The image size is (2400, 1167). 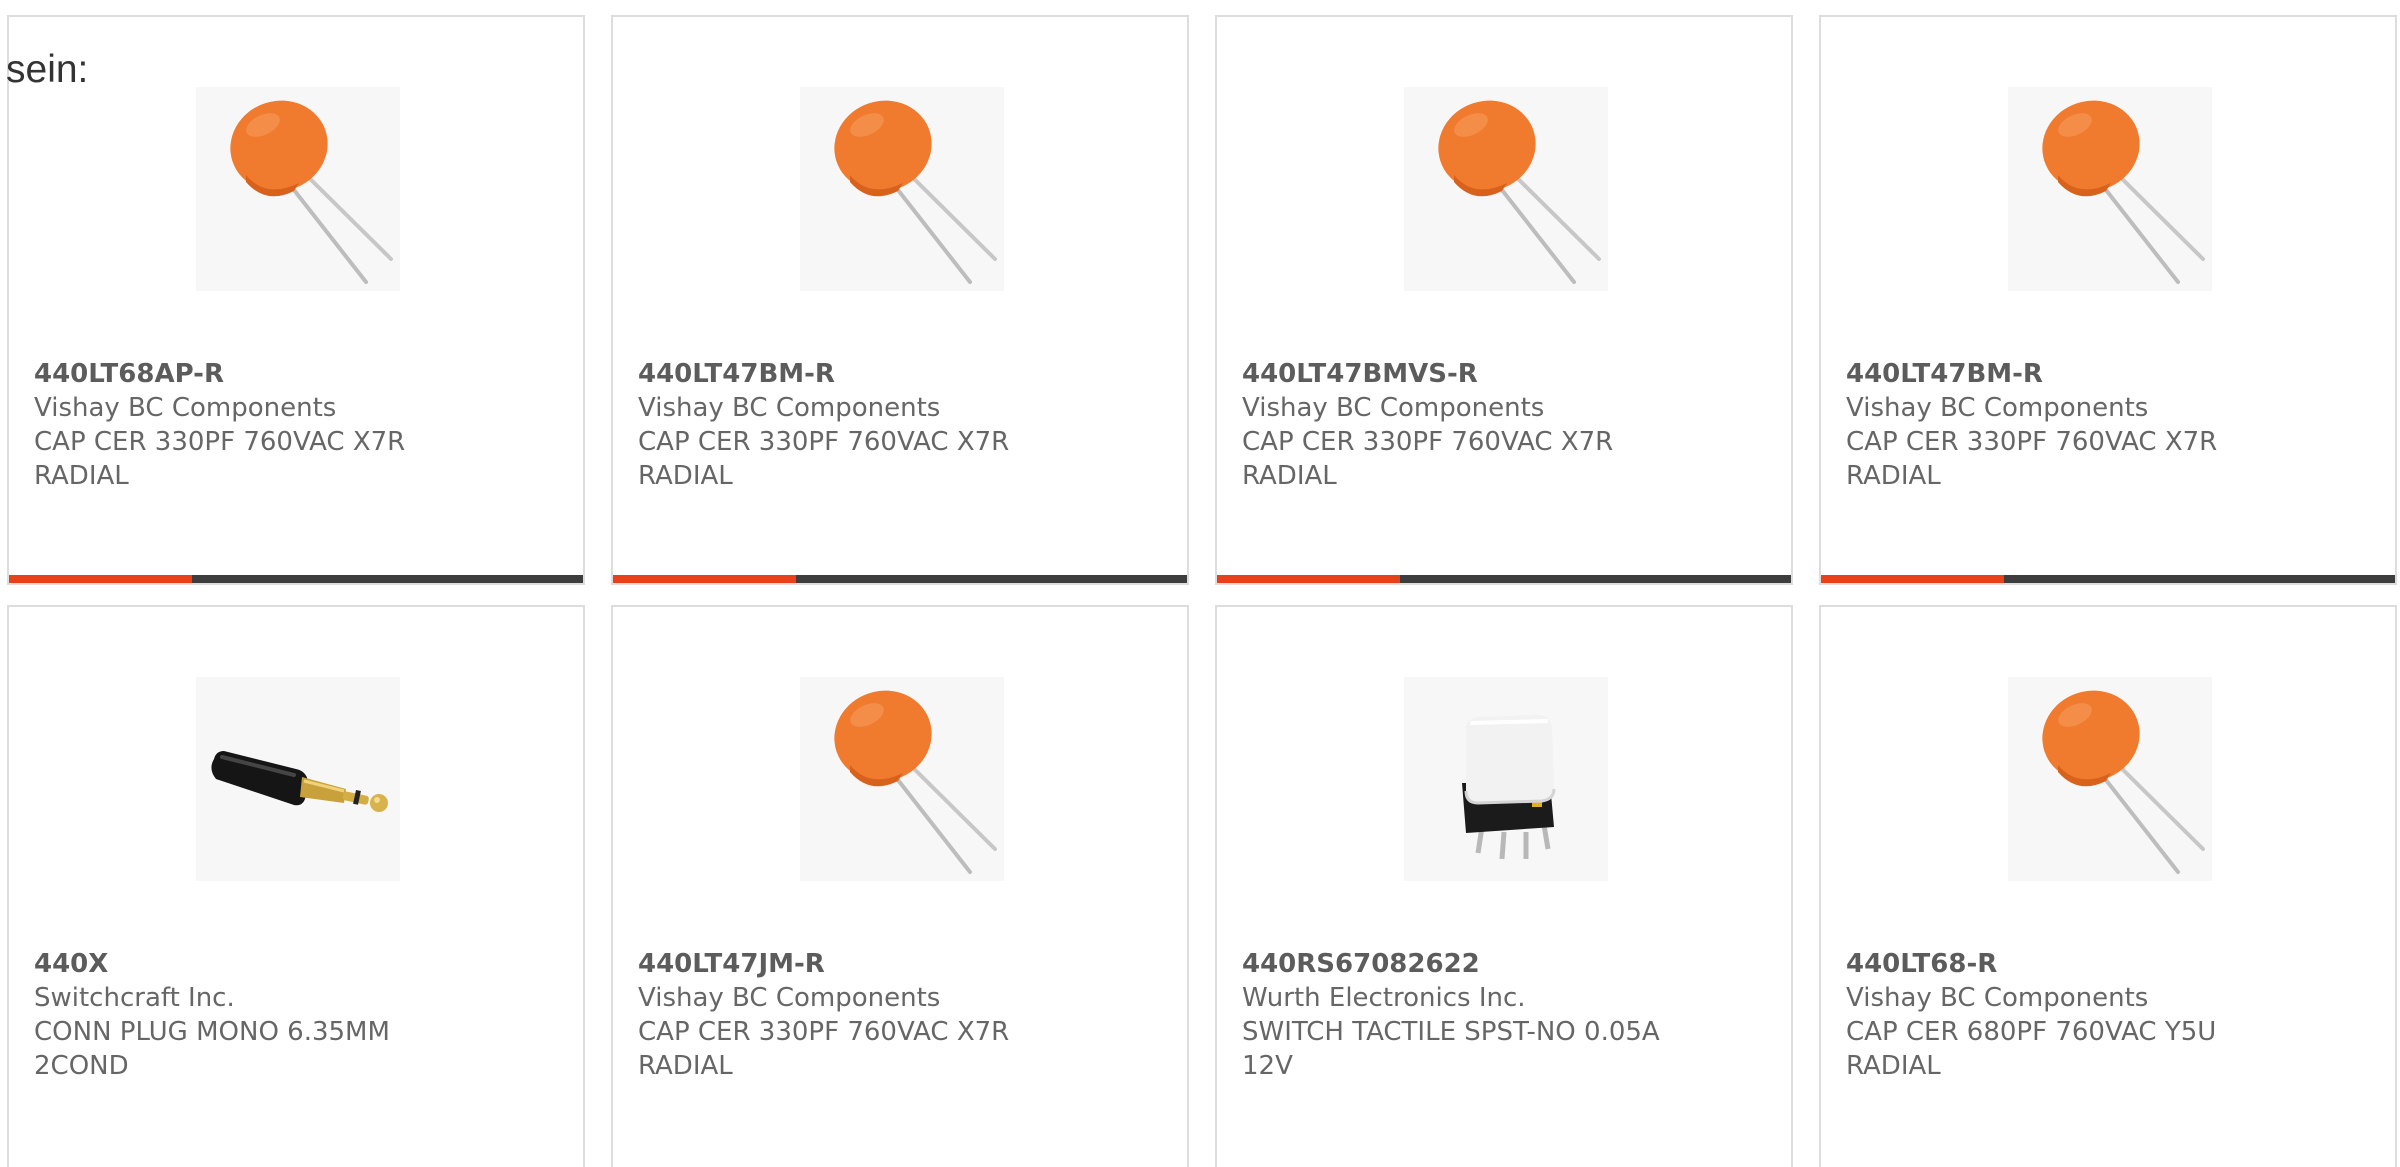 I want to click on part-number-link: 440X, so click(x=294, y=964).